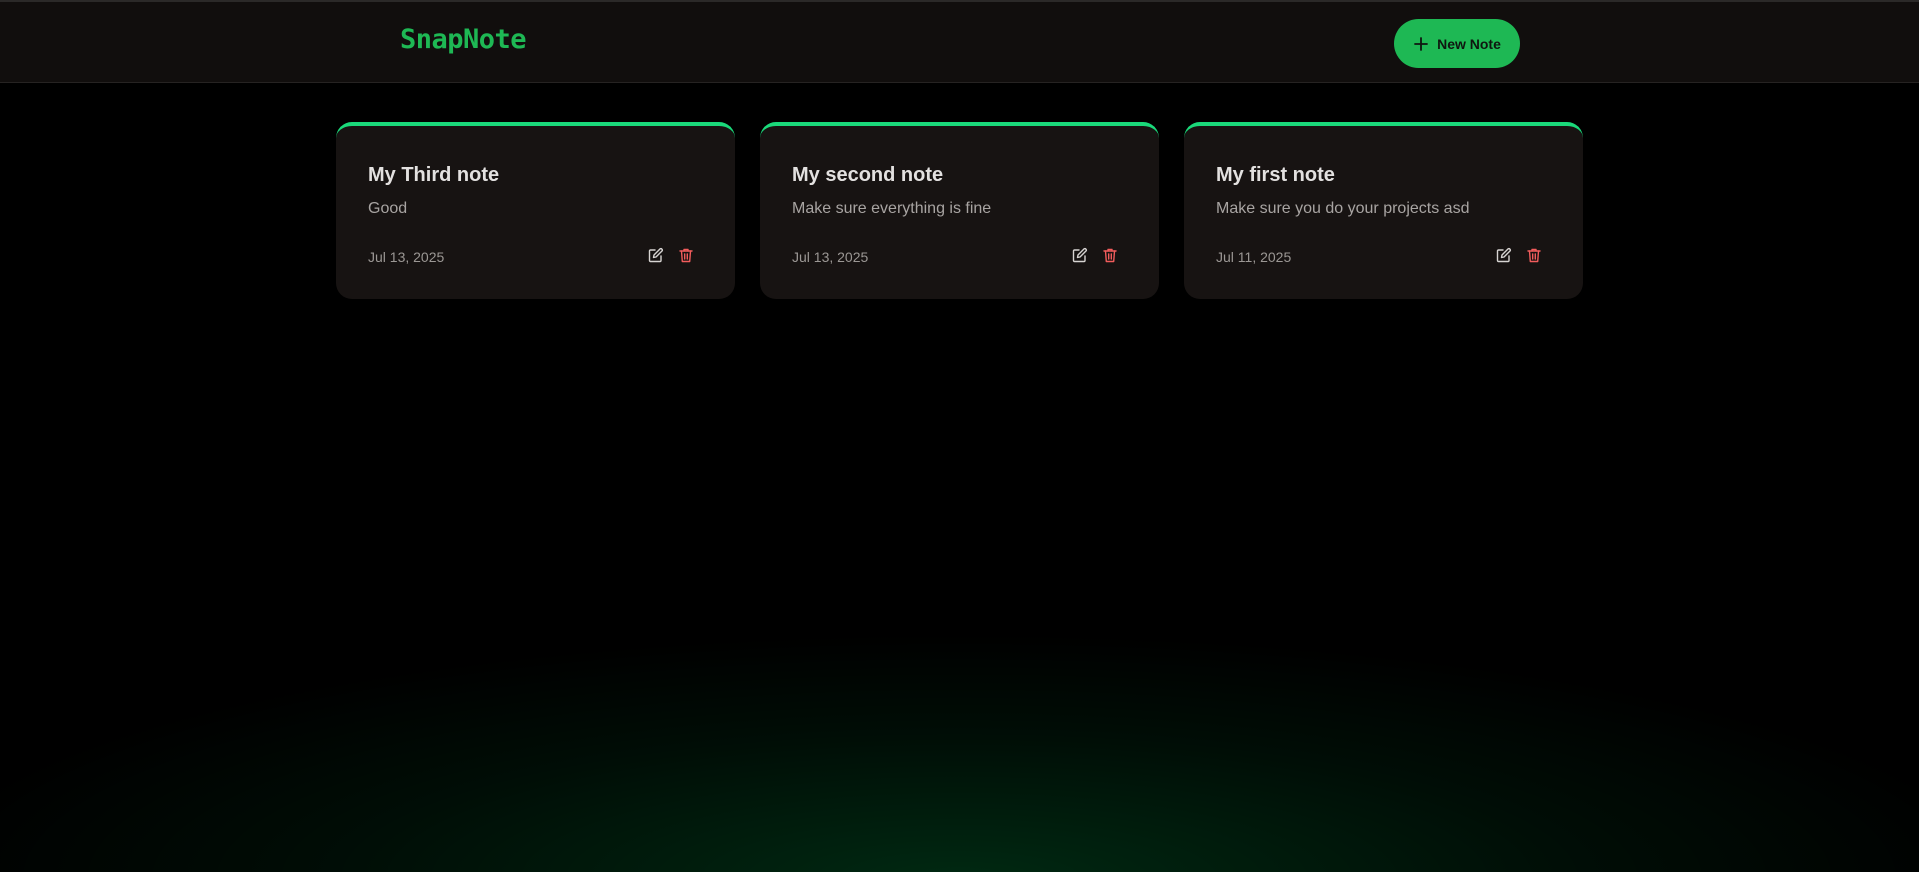 The width and height of the screenshot is (1919, 872). I want to click on note-title: My Third note, so click(434, 175).